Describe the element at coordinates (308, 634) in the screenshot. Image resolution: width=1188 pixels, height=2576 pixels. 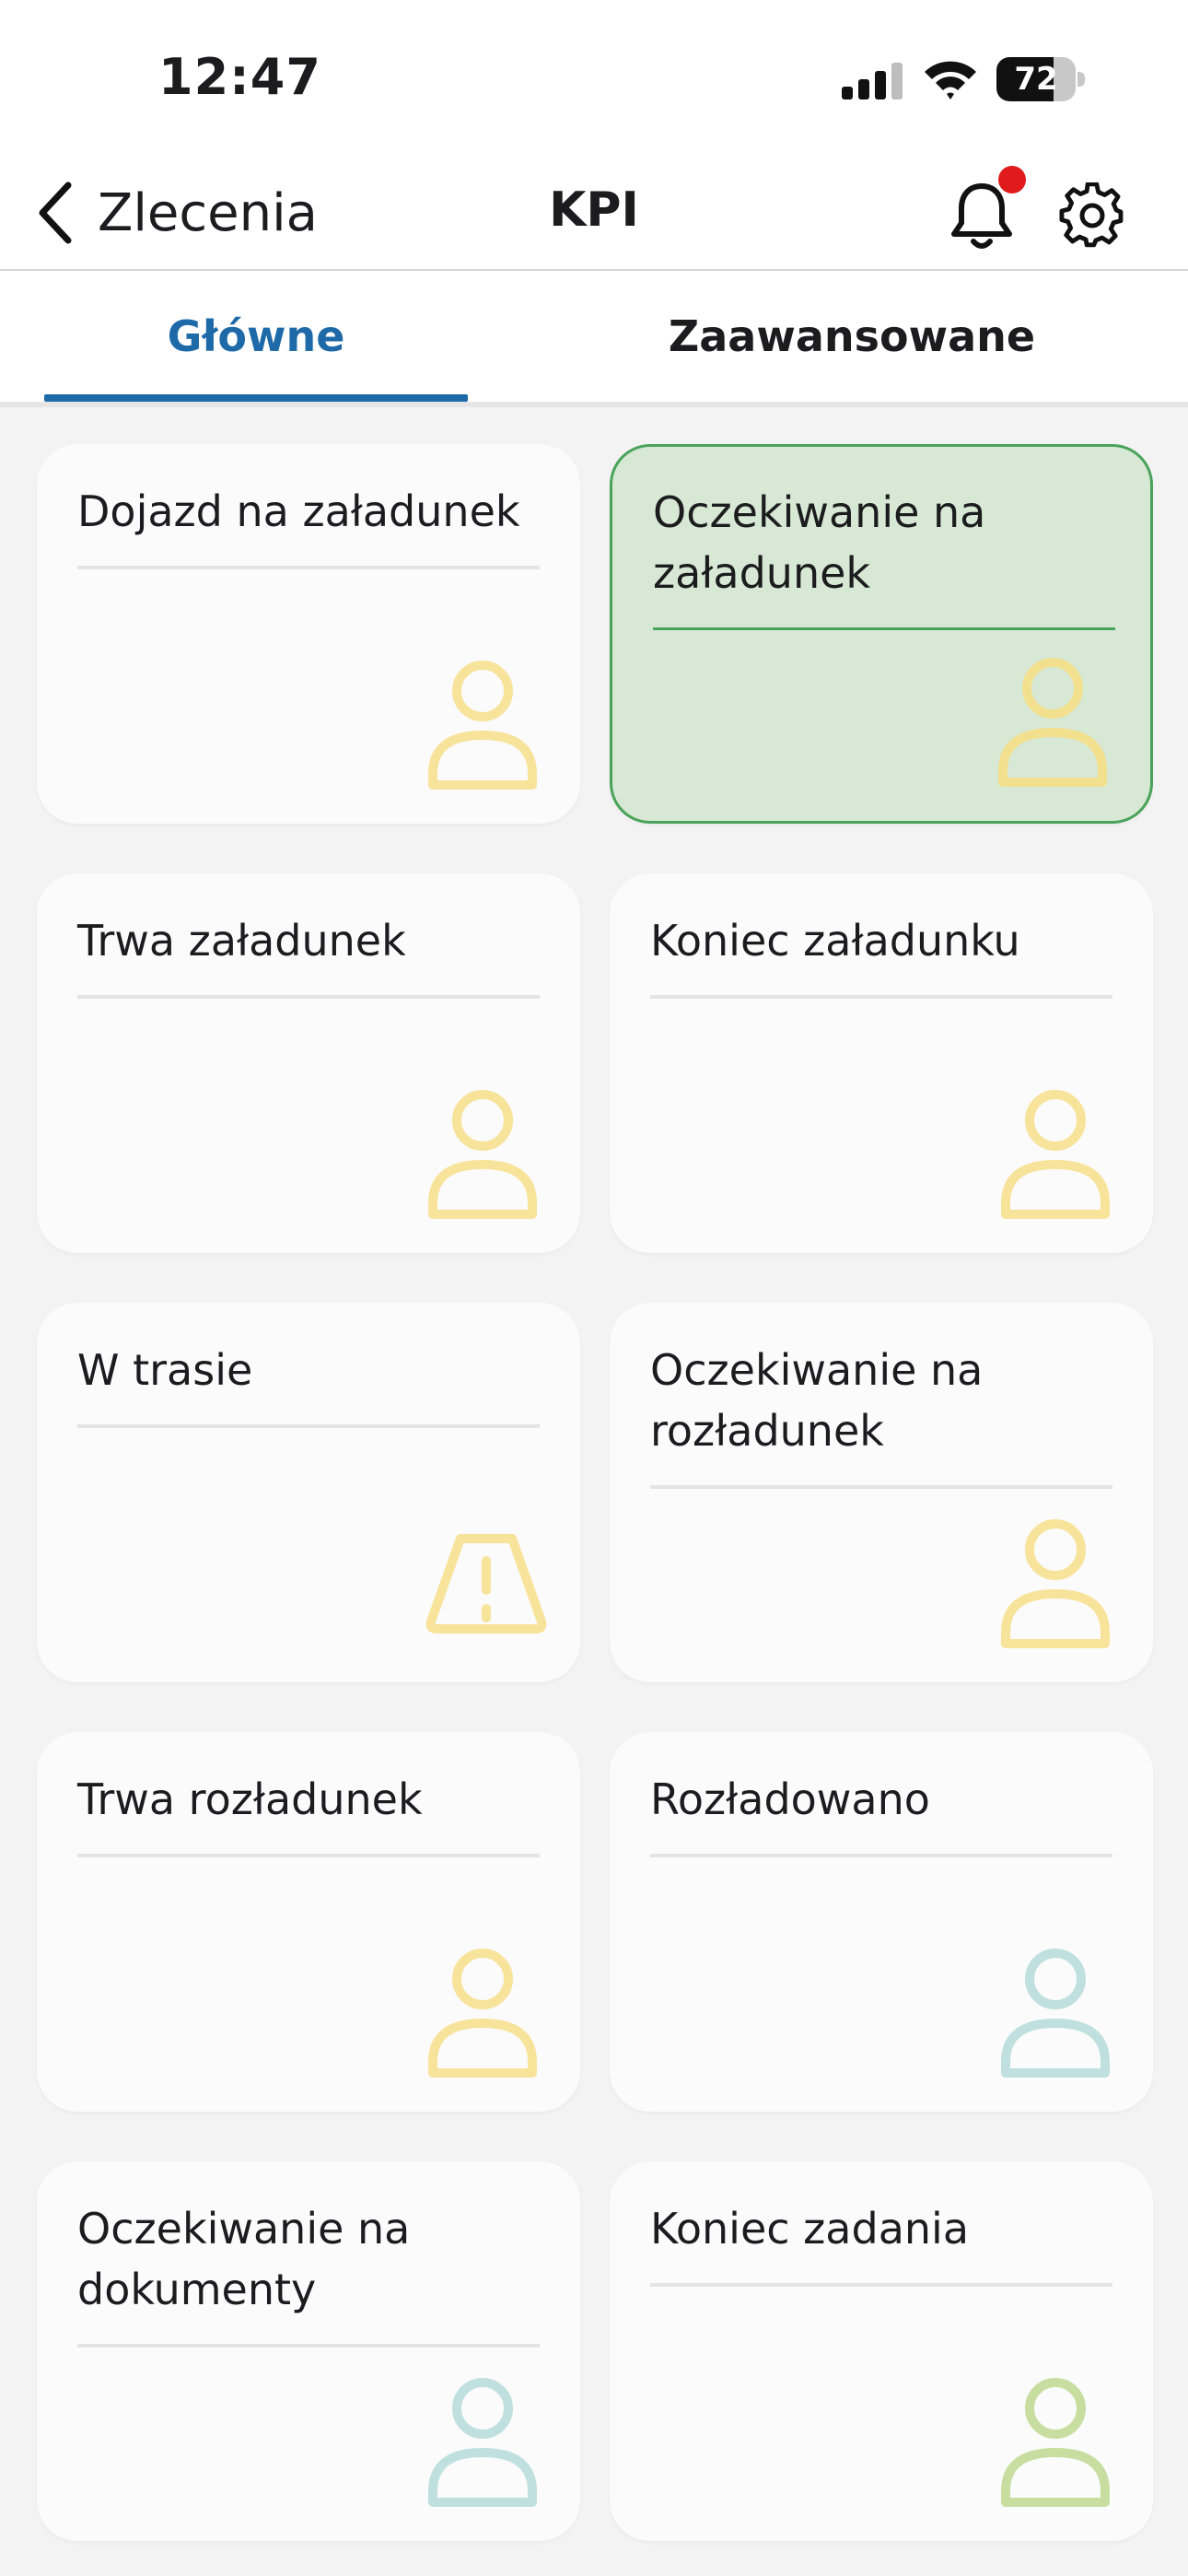
I see `kpi-card: Dojazd na załadunek` at that location.